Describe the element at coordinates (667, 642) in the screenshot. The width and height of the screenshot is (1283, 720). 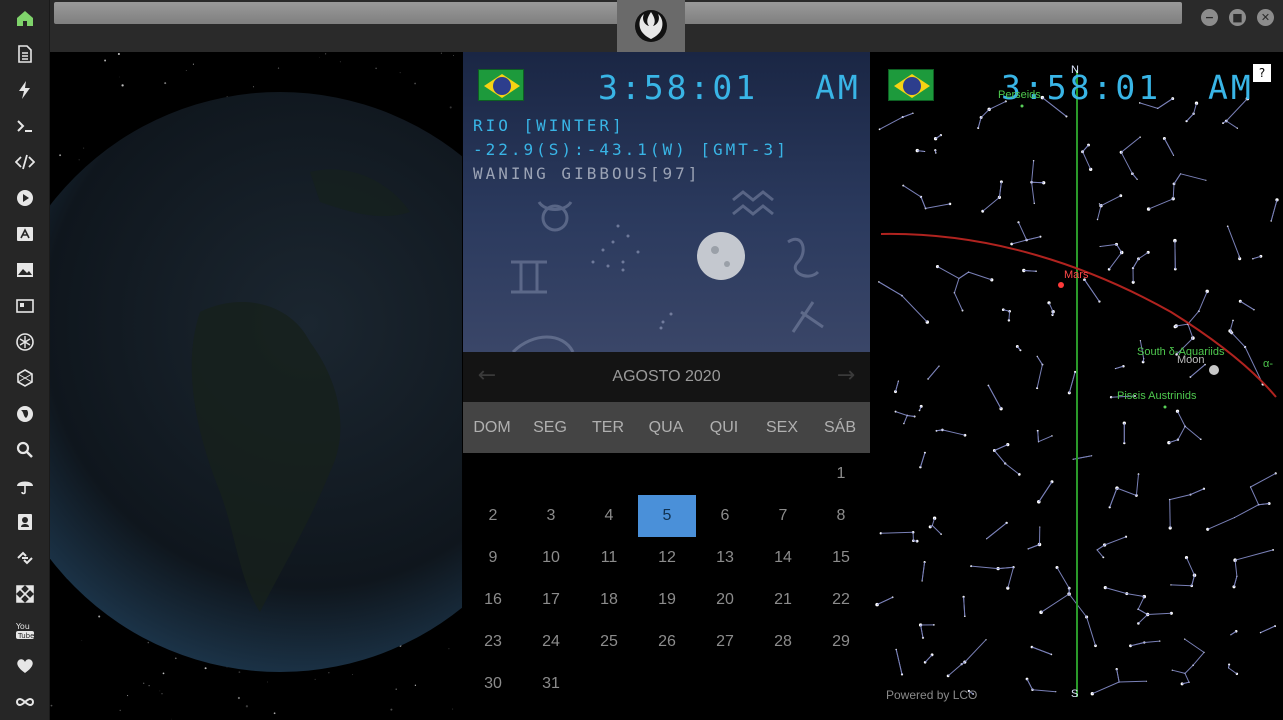
I see `calendar-day: 26` at that location.